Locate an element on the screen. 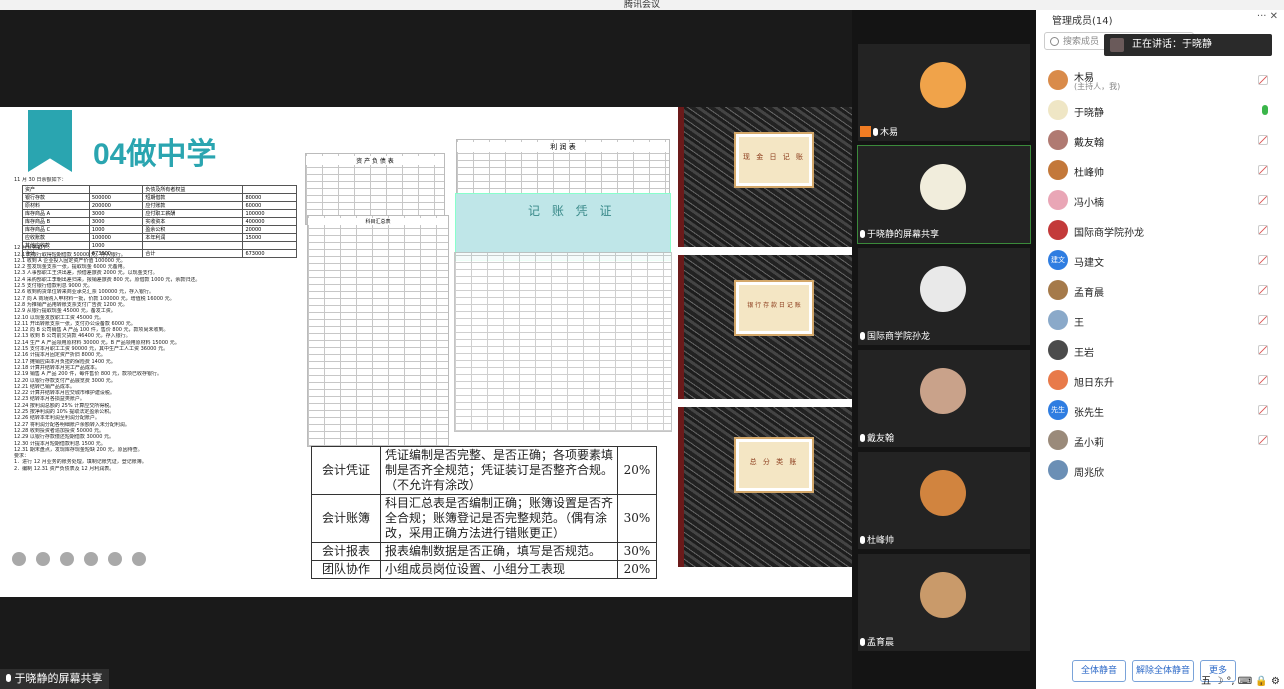 The image size is (1284, 689). video-tile: 杜峰帅 is located at coordinates (944, 500).